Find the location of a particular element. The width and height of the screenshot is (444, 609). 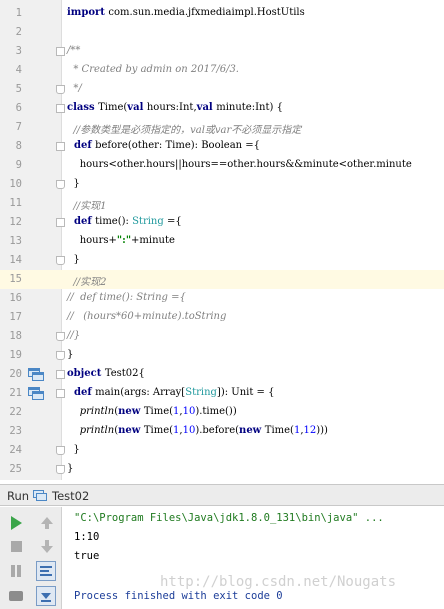

line-number: 18 is located at coordinates (15, 336).